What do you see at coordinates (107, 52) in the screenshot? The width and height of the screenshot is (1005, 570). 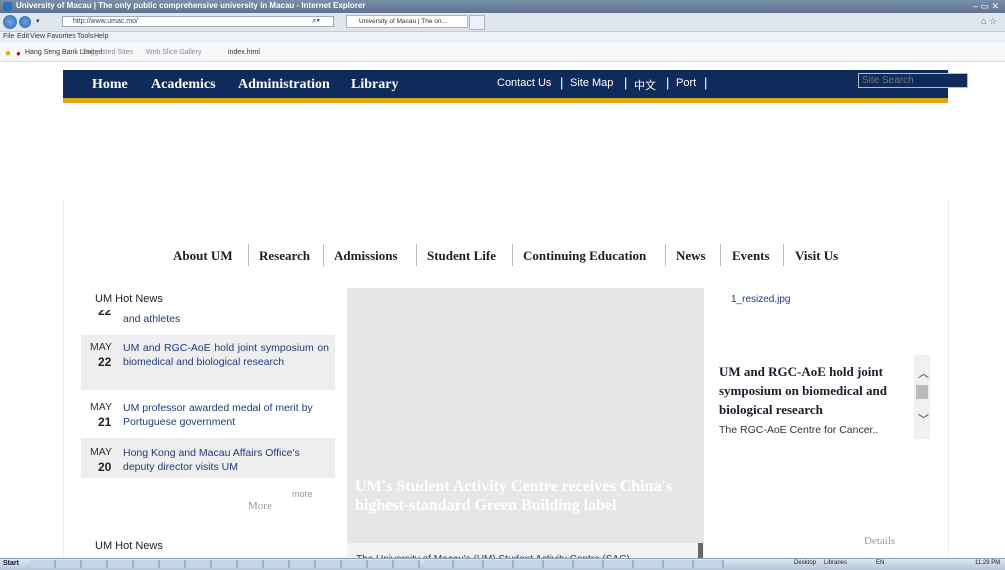 I see `fav-suggested-sites: Suggested Sites` at bounding box center [107, 52].